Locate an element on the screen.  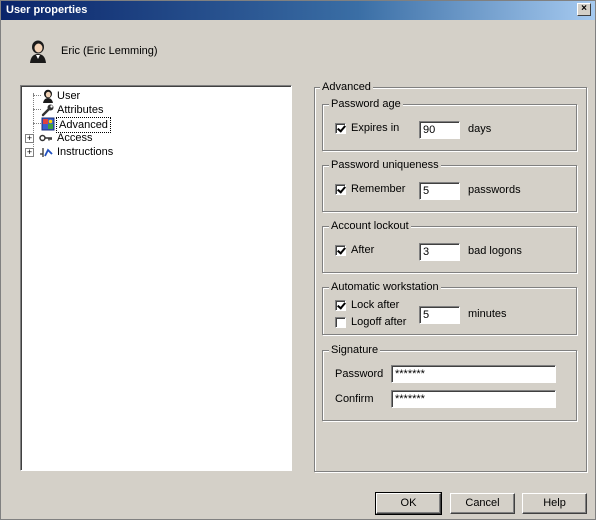
tree-item-label: Access is located at coordinates (75, 138).